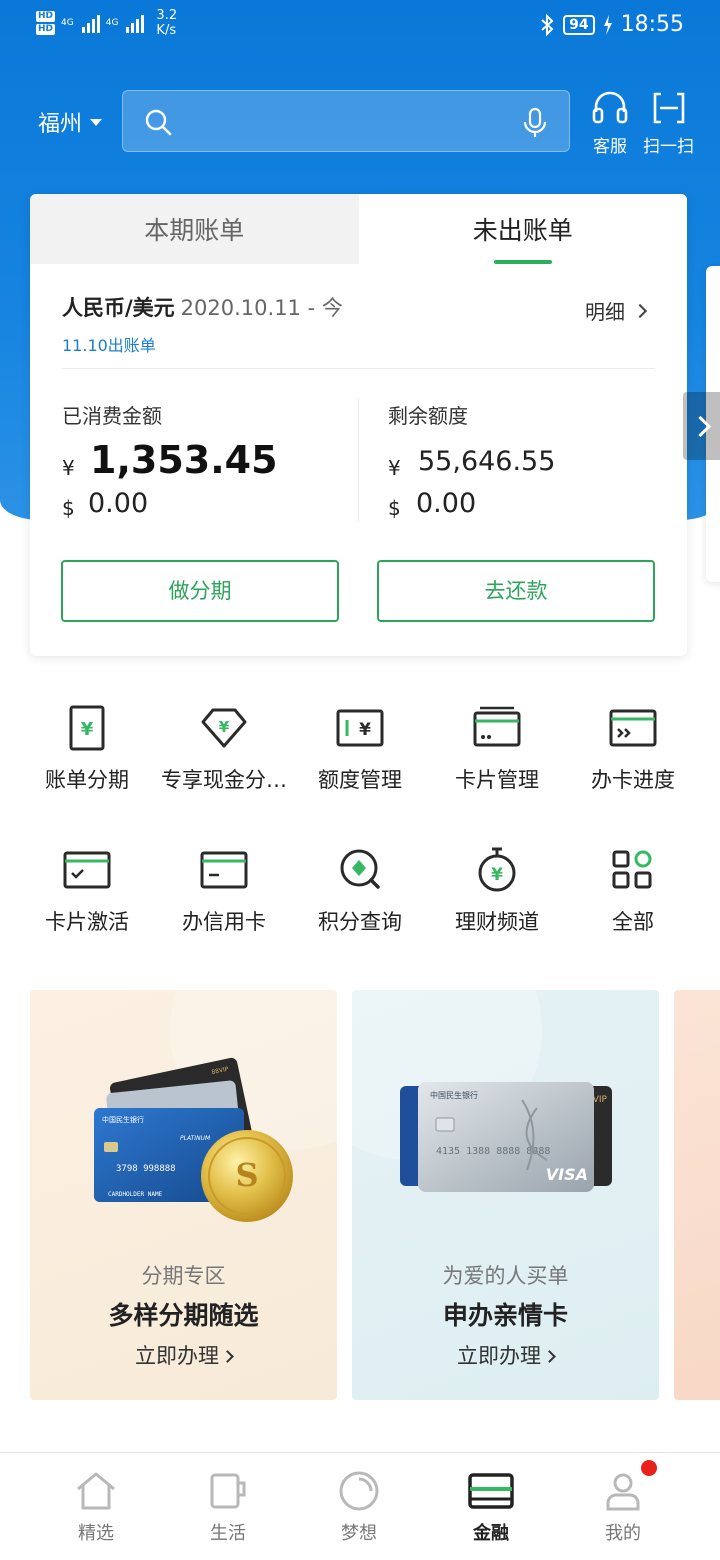 The image size is (720, 1560). I want to click on installment-button: 做分期, so click(200, 591).